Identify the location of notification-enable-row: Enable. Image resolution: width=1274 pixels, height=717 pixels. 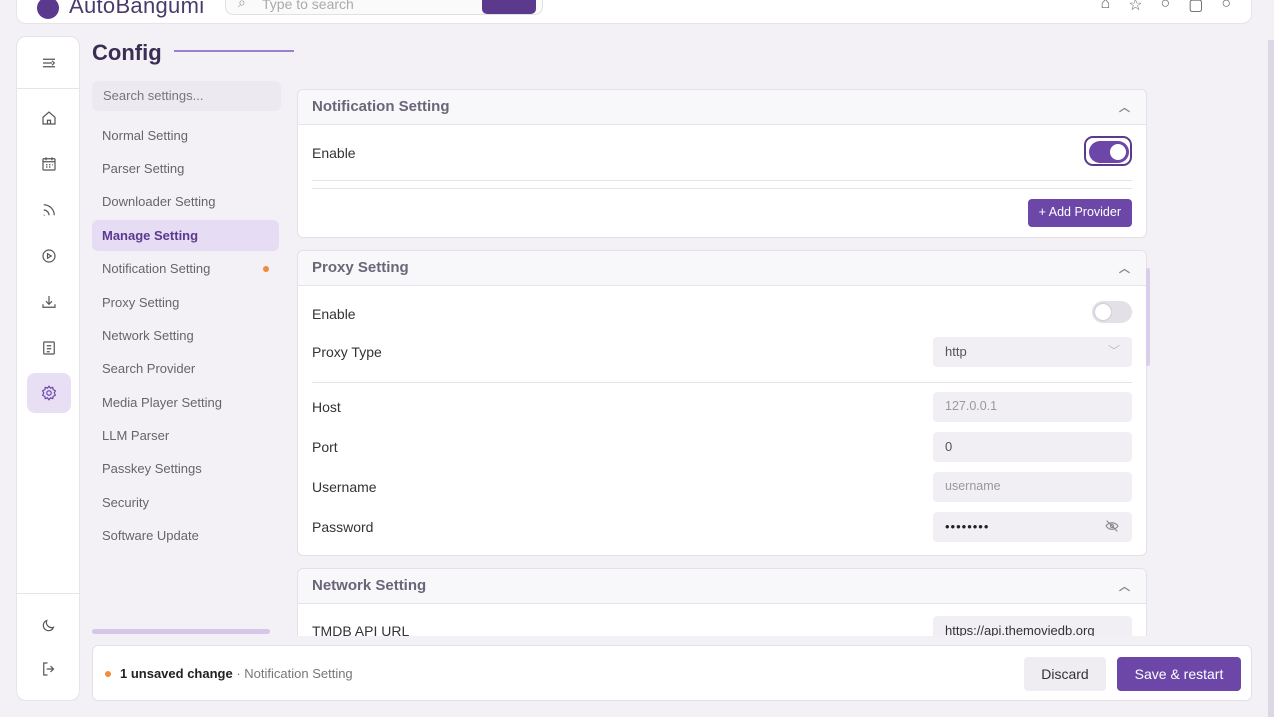
(722, 152).